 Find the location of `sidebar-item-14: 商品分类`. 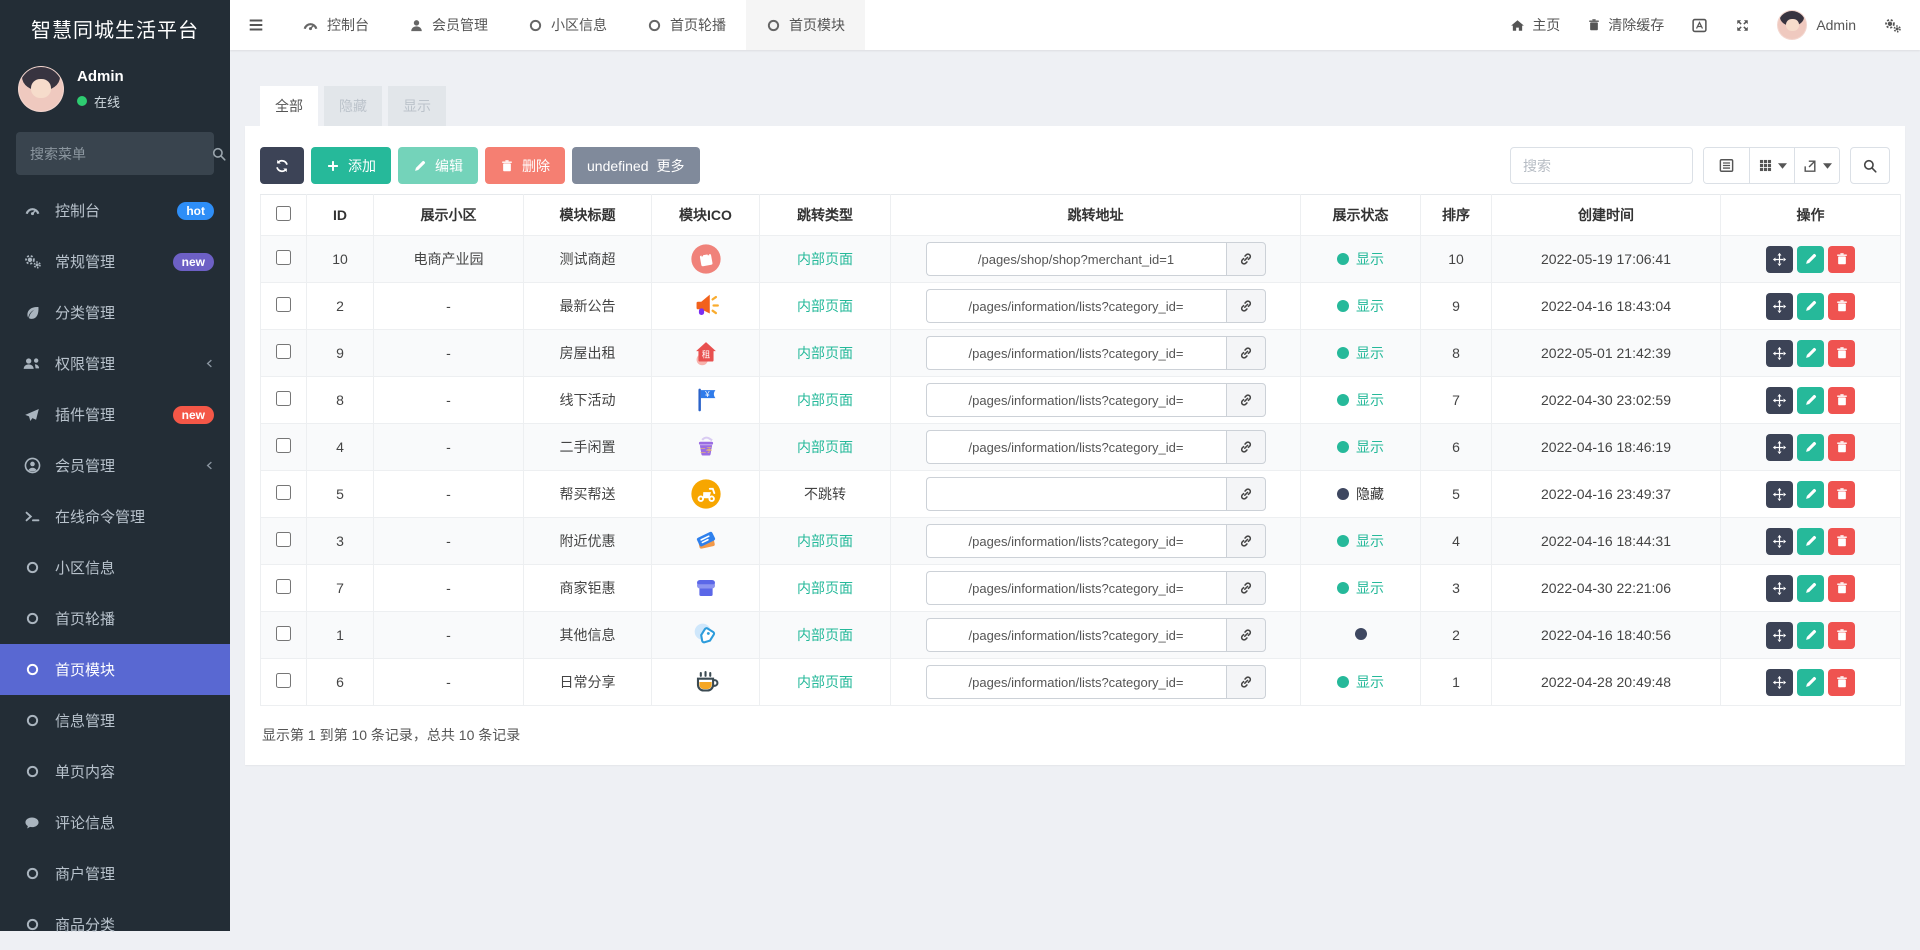

sidebar-item-14: 商品分类 is located at coordinates (115, 924).